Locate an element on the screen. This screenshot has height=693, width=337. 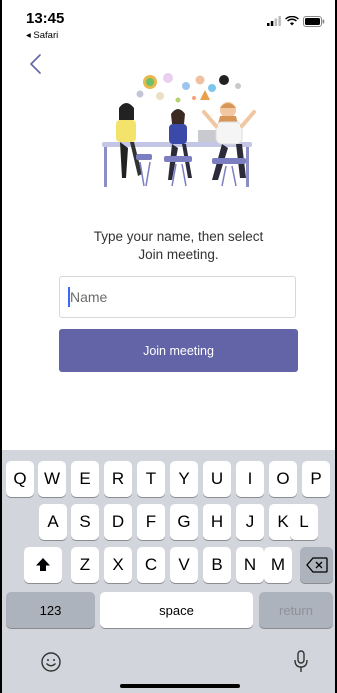
key-t: T is located at coordinates (151, 479).